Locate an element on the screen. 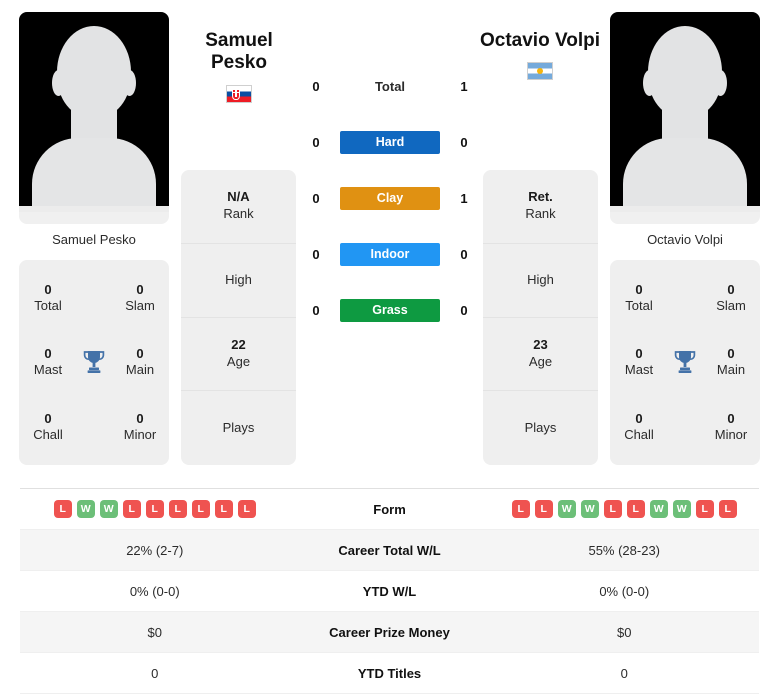 This screenshot has width=779, height=699. surface-score-right: 1 is located at coordinates (464, 86).